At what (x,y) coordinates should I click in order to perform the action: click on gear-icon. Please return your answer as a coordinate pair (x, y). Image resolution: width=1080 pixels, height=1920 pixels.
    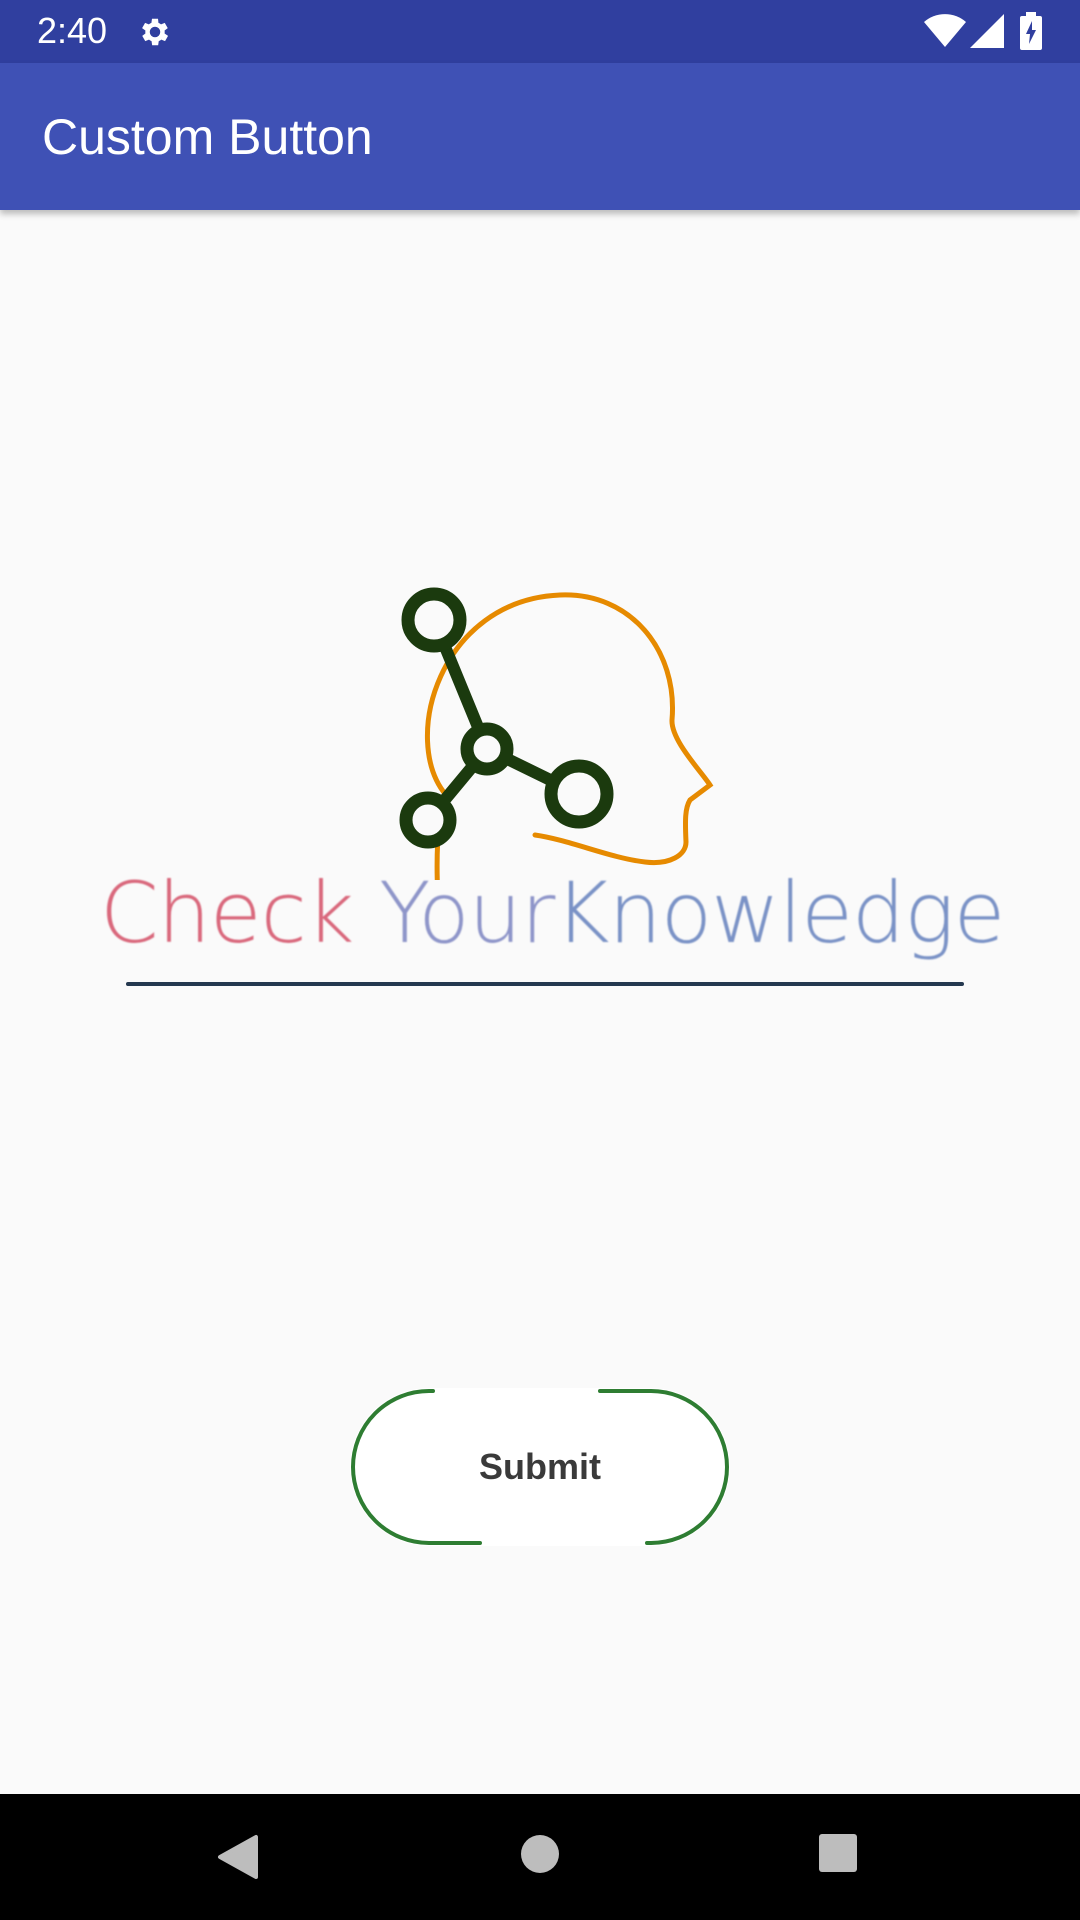
    Looking at the image, I should click on (155, 32).